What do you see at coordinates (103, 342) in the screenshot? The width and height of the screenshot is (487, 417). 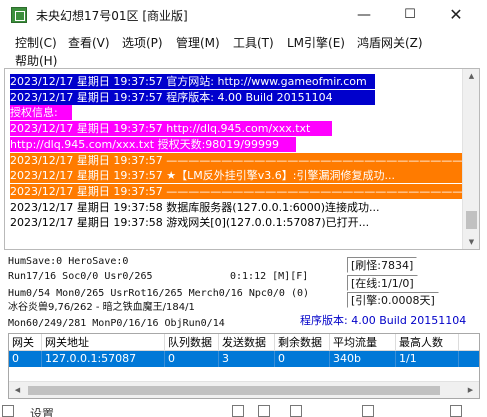 I see `column-header: 网关地址` at bounding box center [103, 342].